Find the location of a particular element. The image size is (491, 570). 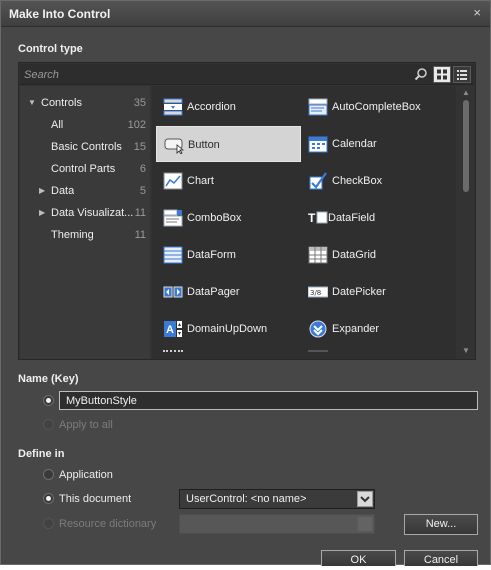

control-item-calendar: Calendar is located at coordinates (373, 144).